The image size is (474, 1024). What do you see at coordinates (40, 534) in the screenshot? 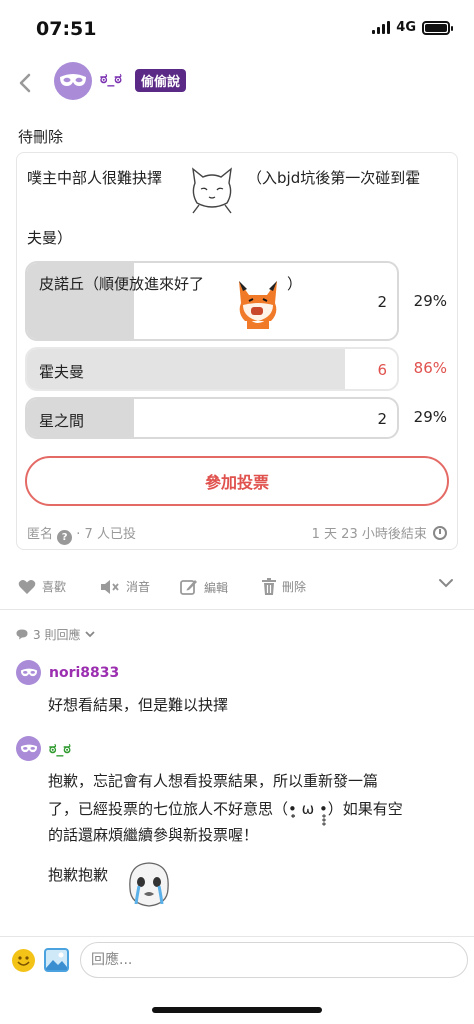
I see `anonymous-label: 匿名` at bounding box center [40, 534].